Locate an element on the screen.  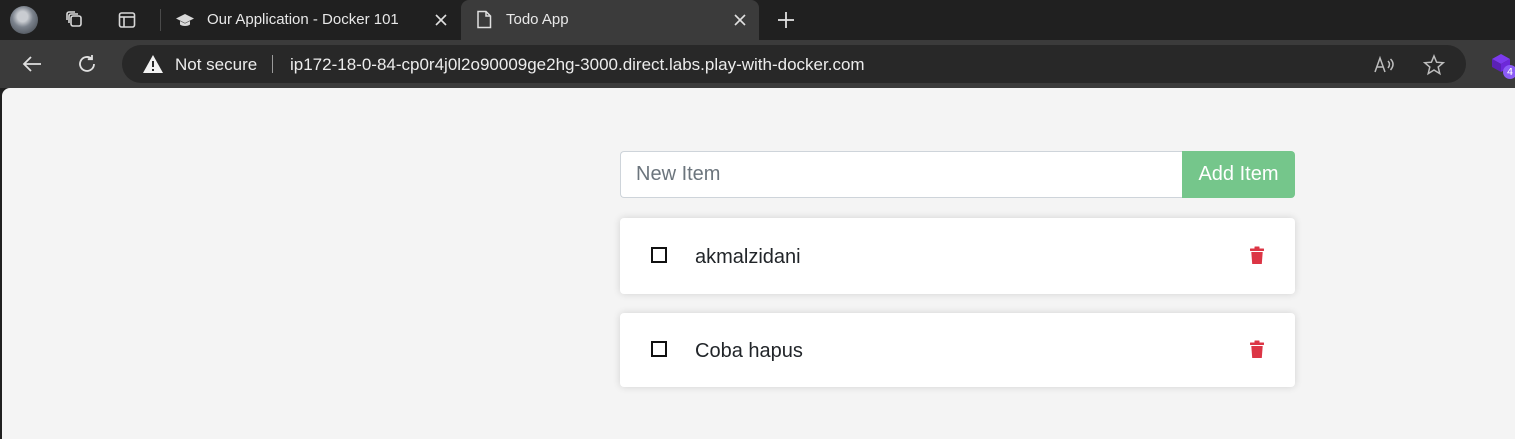
tab-docker-101: Our Application - Docker 101 is located at coordinates (312, 20).